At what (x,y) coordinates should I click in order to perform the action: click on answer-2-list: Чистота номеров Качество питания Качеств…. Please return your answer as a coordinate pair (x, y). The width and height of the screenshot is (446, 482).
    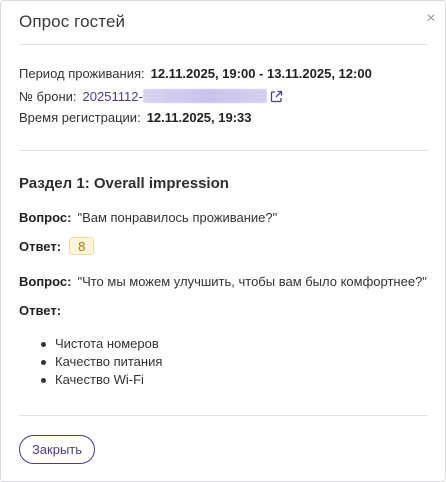
    Looking at the image, I should click on (100, 362).